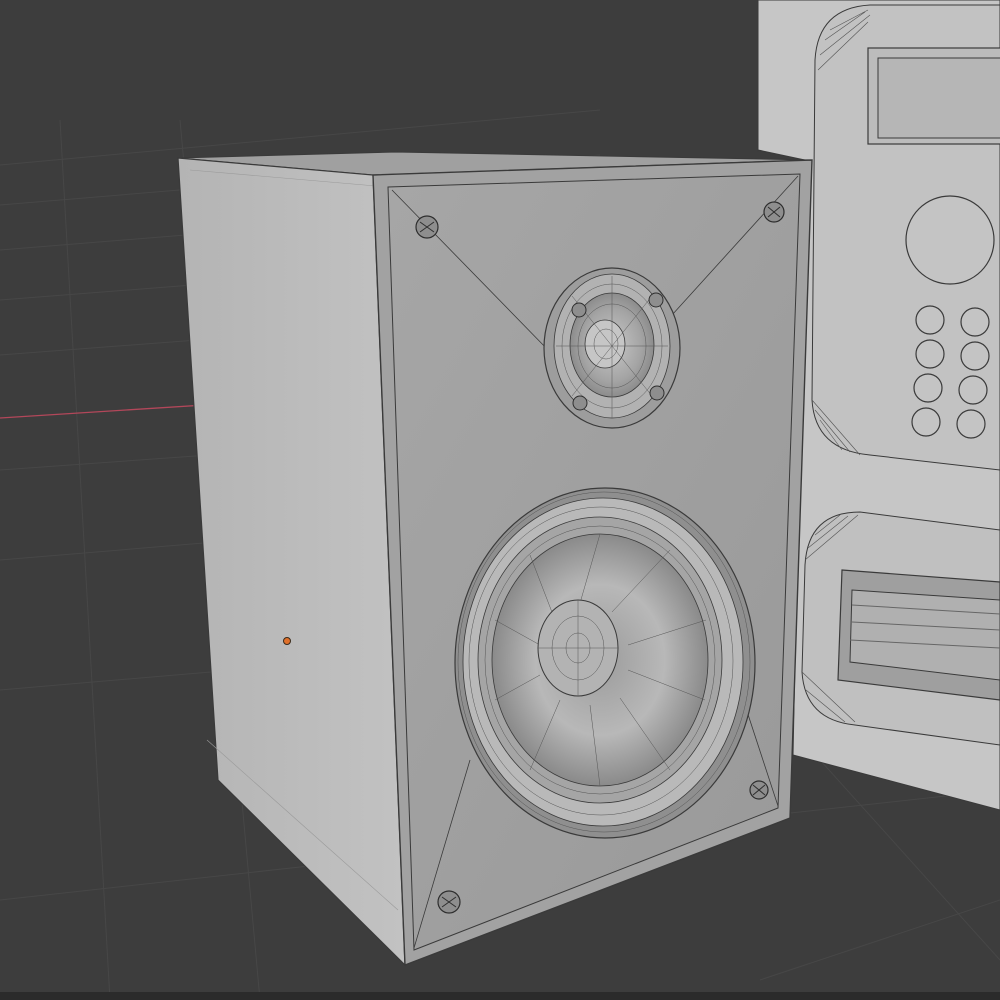 The width and height of the screenshot is (1000, 1000). Describe the element at coordinates (950, 240) in the screenshot. I see `volume-knob` at that location.